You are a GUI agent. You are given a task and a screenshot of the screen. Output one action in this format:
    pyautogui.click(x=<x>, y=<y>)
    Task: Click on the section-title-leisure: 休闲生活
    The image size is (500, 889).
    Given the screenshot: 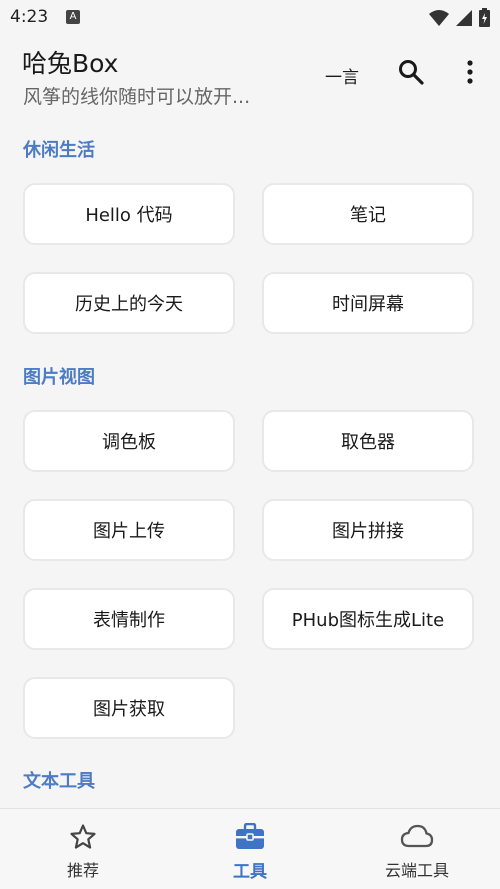 What is the action you would take?
    pyautogui.click(x=59, y=150)
    